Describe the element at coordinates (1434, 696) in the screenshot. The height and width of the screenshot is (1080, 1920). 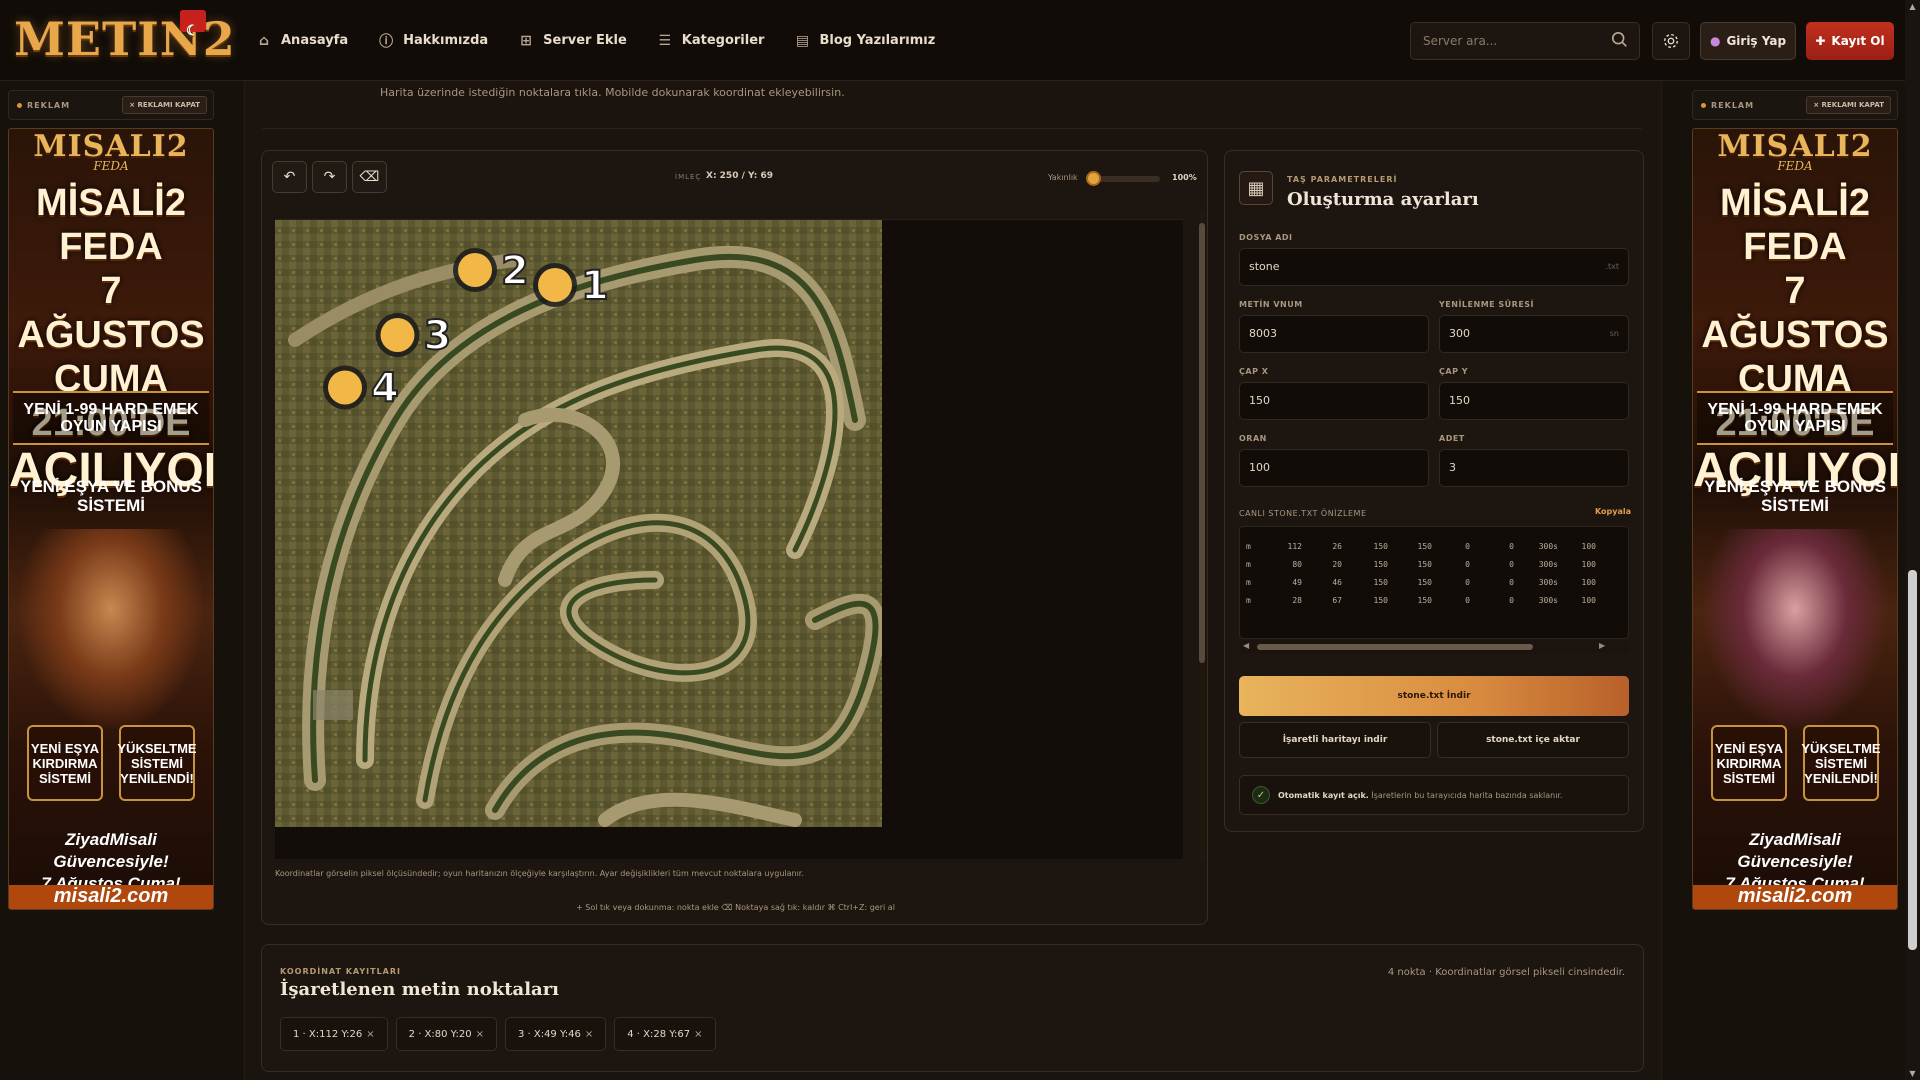
I see `download-stone-button: stone.txt İndir` at that location.